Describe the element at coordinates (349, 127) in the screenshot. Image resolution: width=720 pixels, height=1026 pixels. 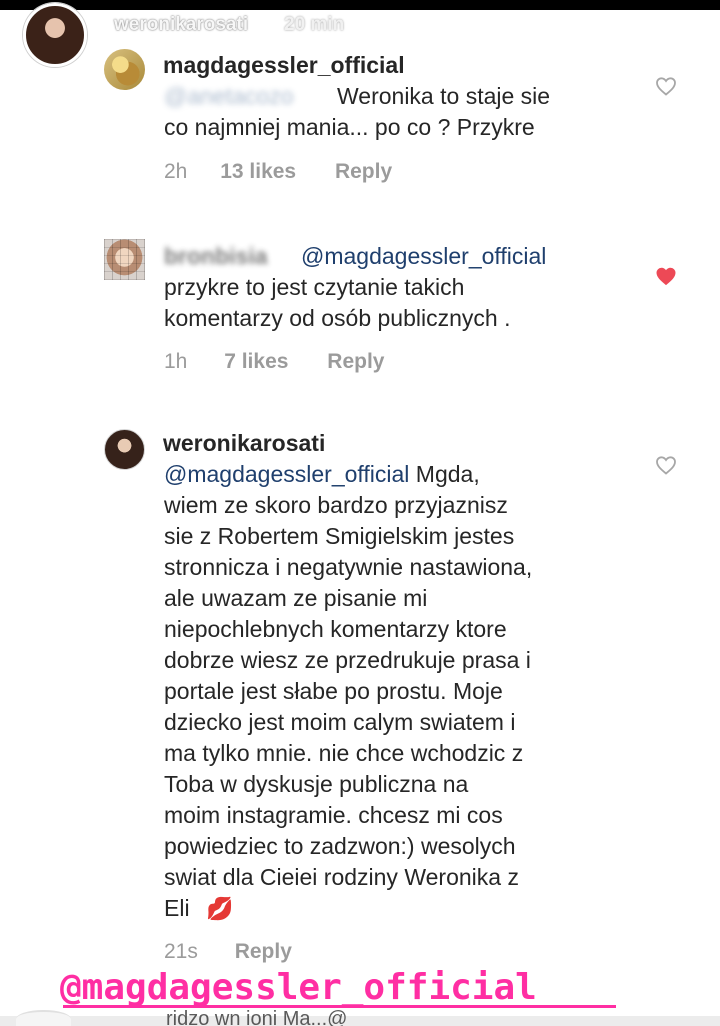
I see `comment-text-line: co najmniej mania... po co ? Przykre` at that location.